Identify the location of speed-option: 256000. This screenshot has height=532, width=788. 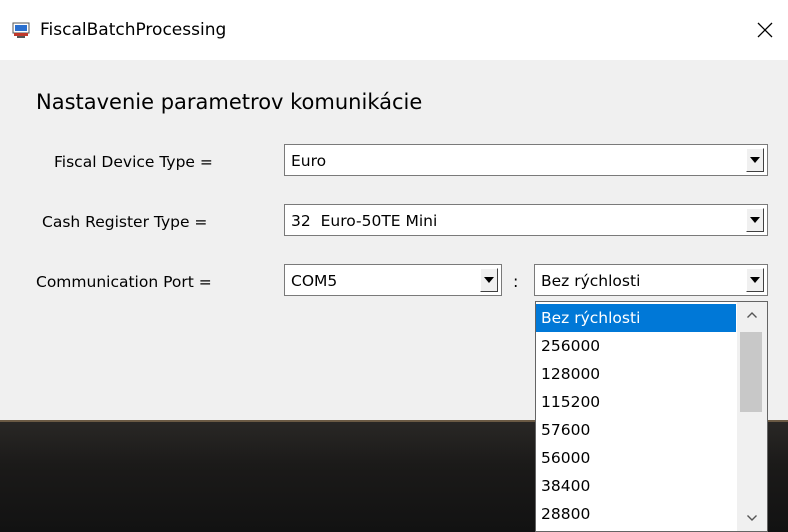
(636, 346).